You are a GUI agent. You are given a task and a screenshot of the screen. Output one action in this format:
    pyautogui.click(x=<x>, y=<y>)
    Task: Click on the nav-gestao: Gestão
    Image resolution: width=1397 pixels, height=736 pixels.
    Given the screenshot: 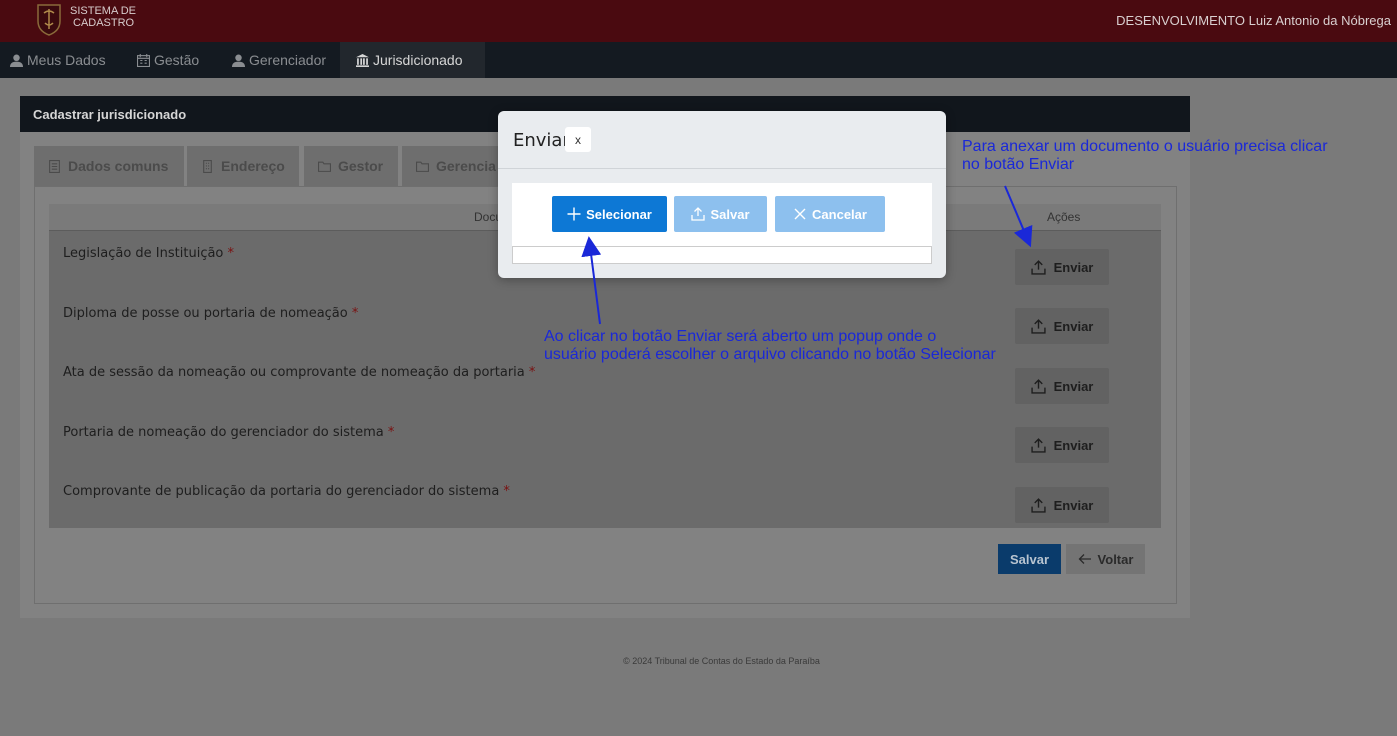 What is the action you would take?
    pyautogui.click(x=168, y=60)
    